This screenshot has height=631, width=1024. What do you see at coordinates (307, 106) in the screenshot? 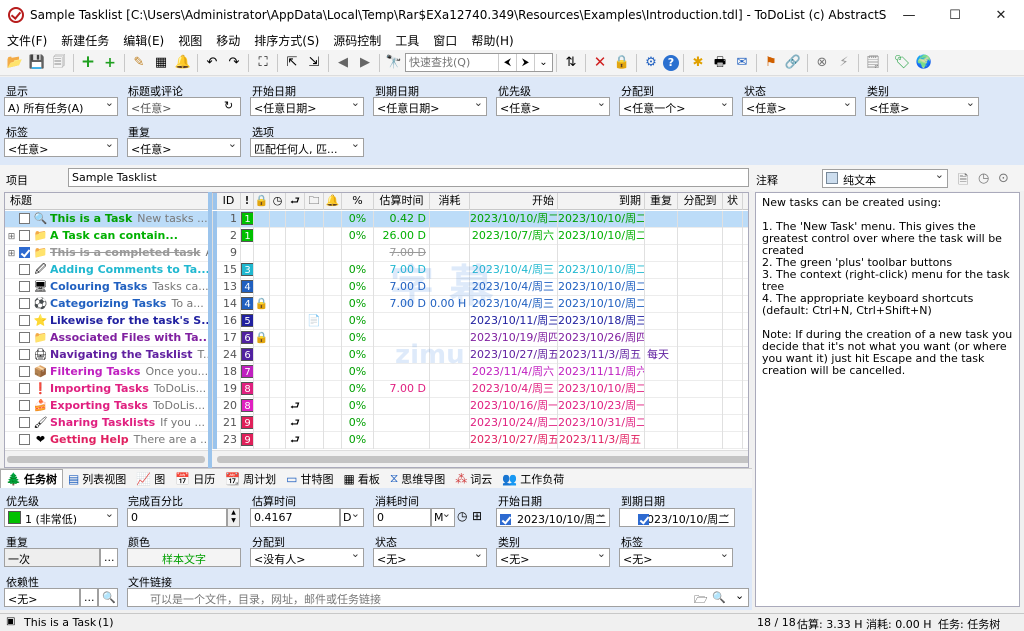
I see `filter-start-select: <任意日期>` at bounding box center [307, 106].